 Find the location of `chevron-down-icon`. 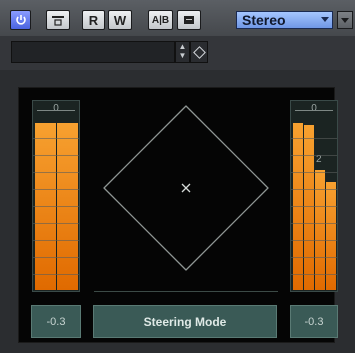

chevron-down-icon is located at coordinates (325, 19).